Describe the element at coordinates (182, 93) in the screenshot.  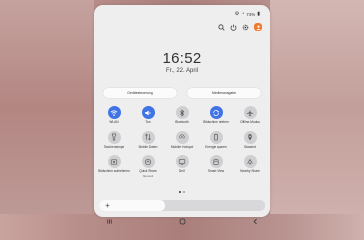
I see `quick-buttons-row: Gerätesteuerung Medienausgabe` at that location.